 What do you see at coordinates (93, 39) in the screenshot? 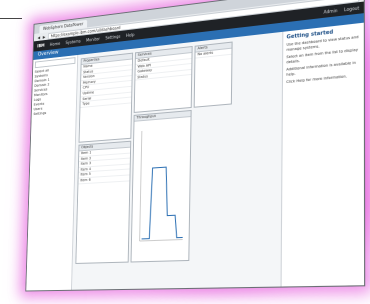
I see `nav-item-monitor: Monitor` at bounding box center [93, 39].